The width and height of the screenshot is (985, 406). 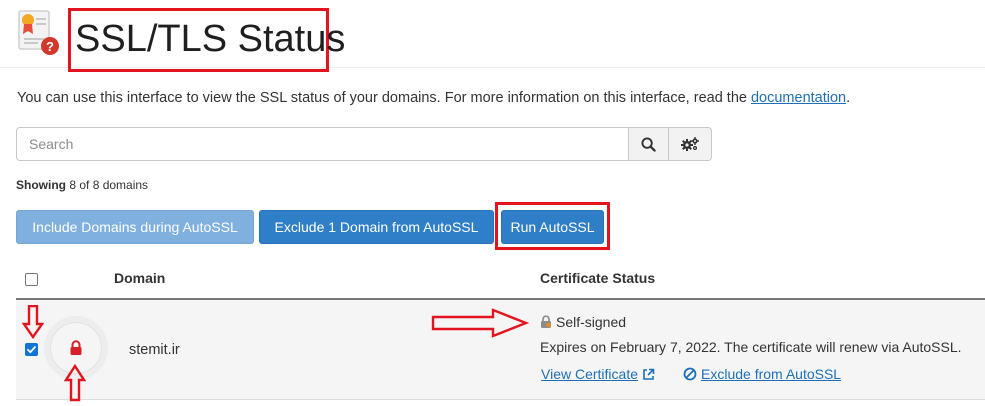 I want to click on exclude-from-autossl-link: Exclude from AutoSSL, so click(x=762, y=374).